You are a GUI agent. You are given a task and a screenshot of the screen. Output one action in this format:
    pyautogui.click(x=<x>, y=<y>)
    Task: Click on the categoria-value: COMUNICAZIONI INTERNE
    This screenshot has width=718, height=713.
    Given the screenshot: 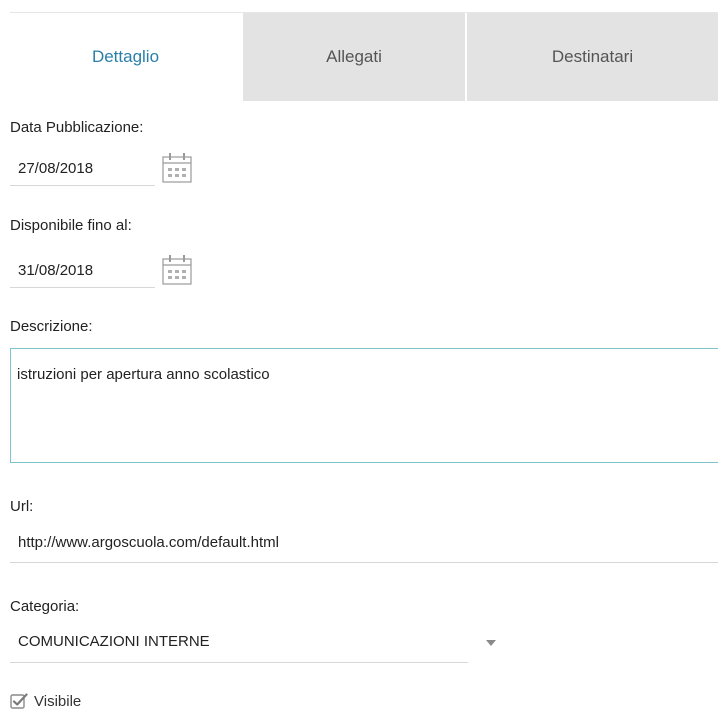 What is the action you would take?
    pyautogui.click(x=114, y=641)
    